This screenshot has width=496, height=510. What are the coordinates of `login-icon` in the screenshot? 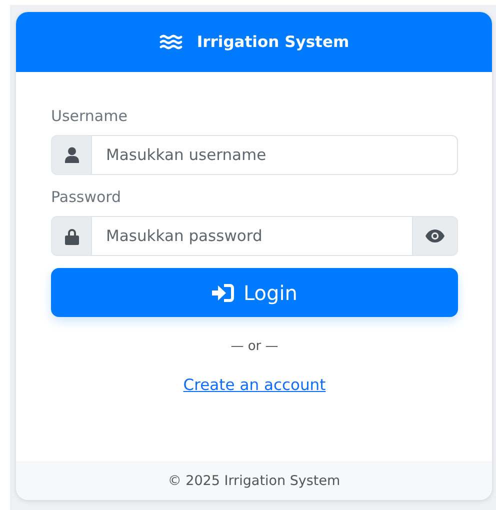 It's located at (223, 293).